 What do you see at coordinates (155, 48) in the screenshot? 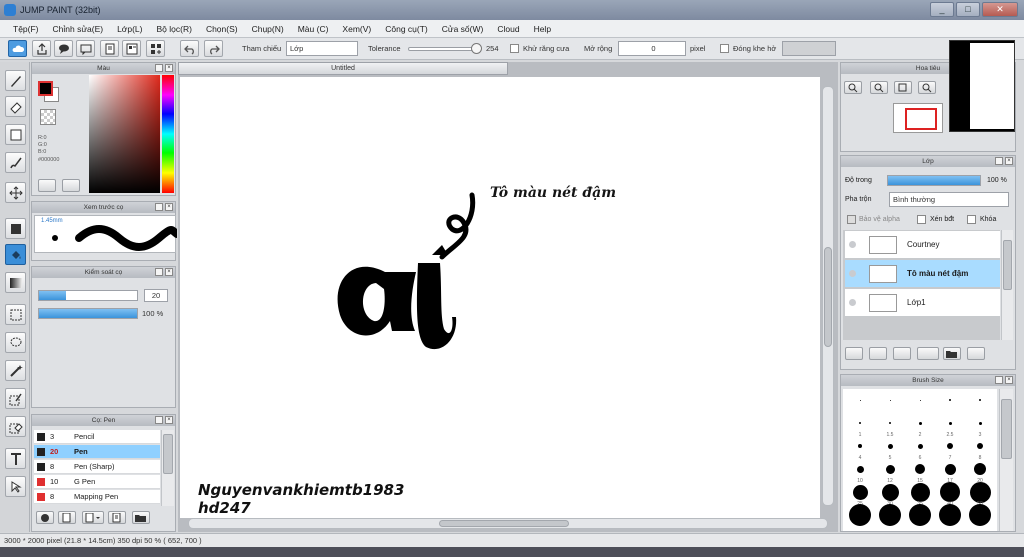
I see `grid-button` at bounding box center [155, 48].